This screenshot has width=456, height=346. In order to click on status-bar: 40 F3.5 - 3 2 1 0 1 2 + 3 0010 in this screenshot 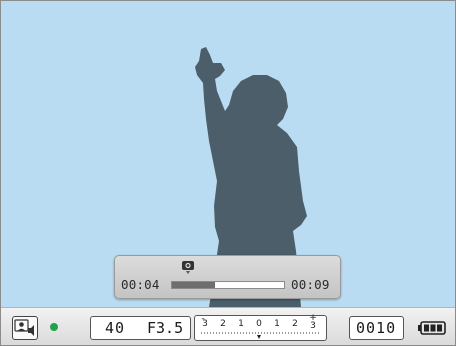, I will do `click(228, 326)`.